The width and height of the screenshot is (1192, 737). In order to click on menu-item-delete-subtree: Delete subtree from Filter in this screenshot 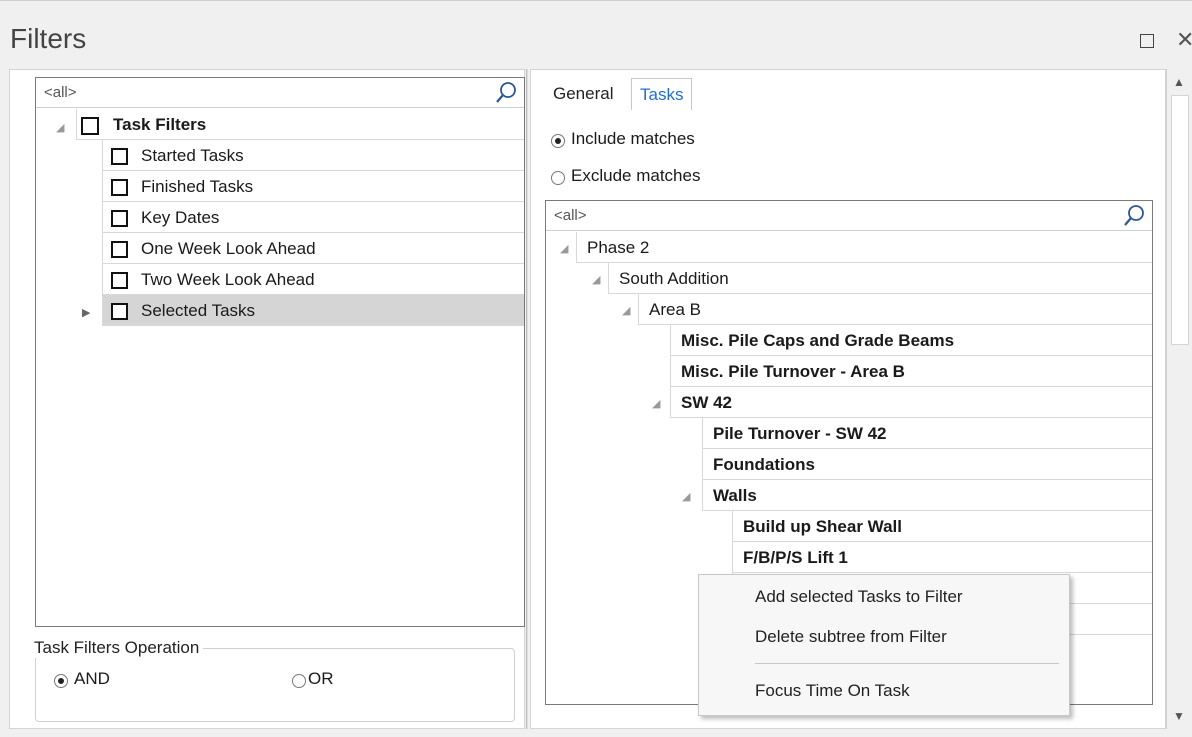, I will do `click(851, 637)`.